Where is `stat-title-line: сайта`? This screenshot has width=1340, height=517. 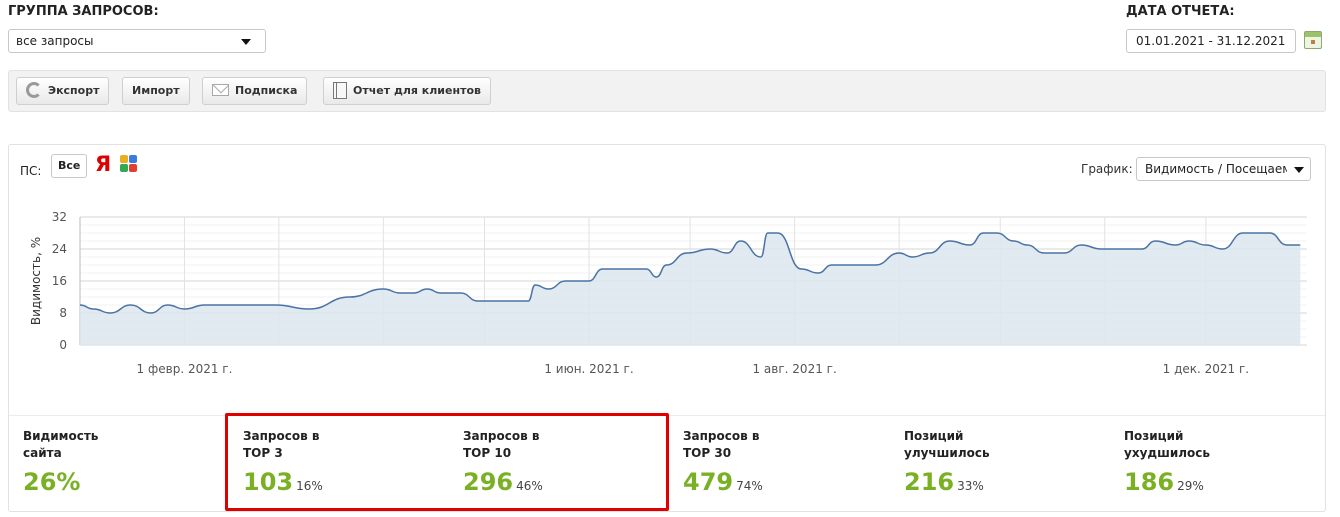
stat-title-line: сайта is located at coordinates (42, 453).